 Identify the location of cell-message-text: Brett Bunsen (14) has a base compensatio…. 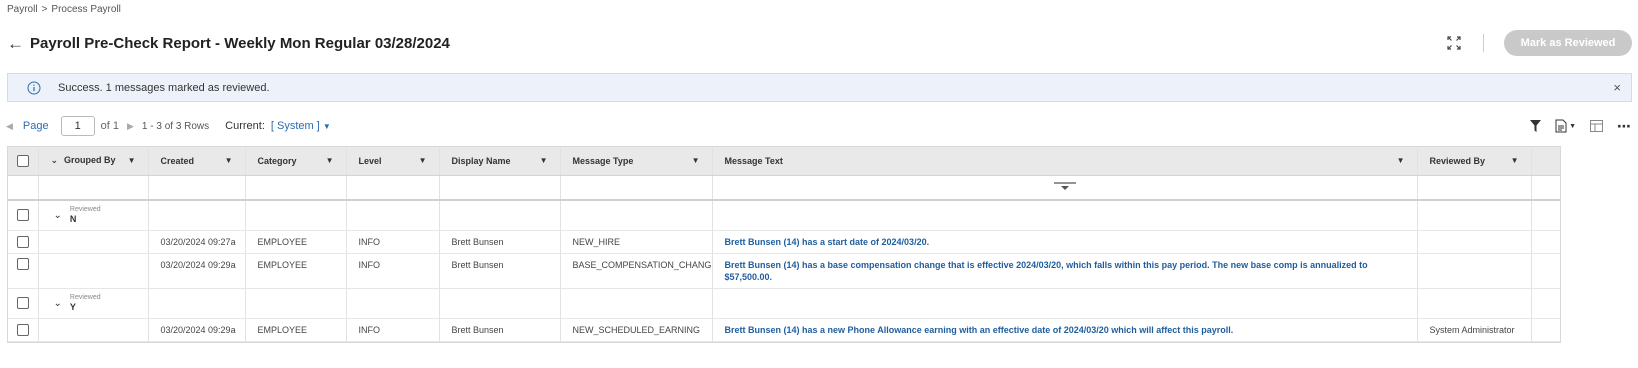
(1065, 271).